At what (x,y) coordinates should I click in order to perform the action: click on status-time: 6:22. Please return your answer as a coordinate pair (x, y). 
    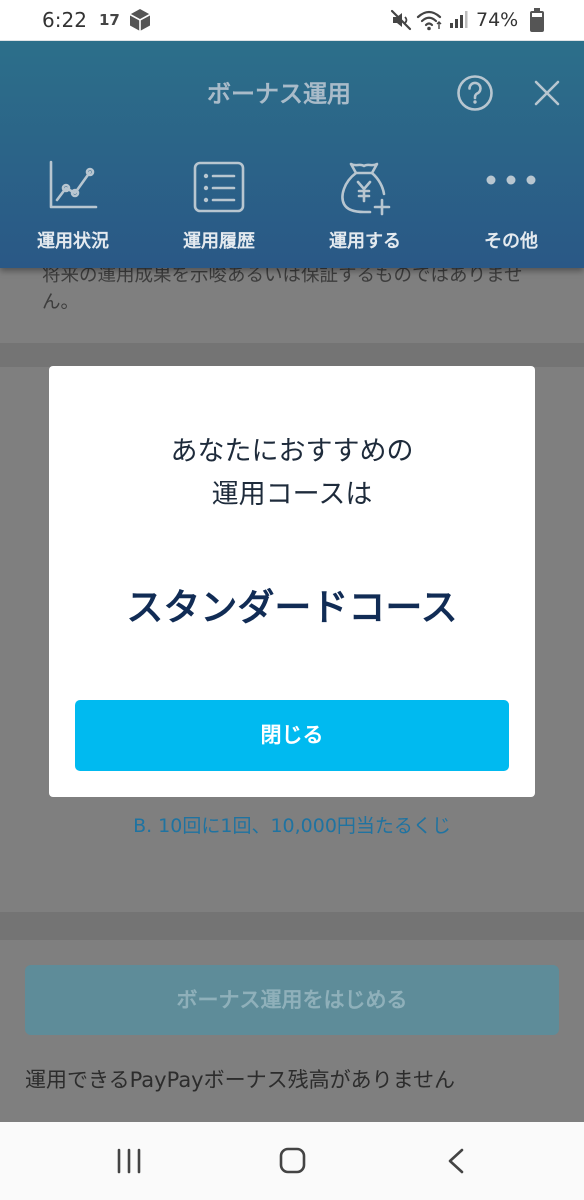
    Looking at the image, I should click on (64, 20).